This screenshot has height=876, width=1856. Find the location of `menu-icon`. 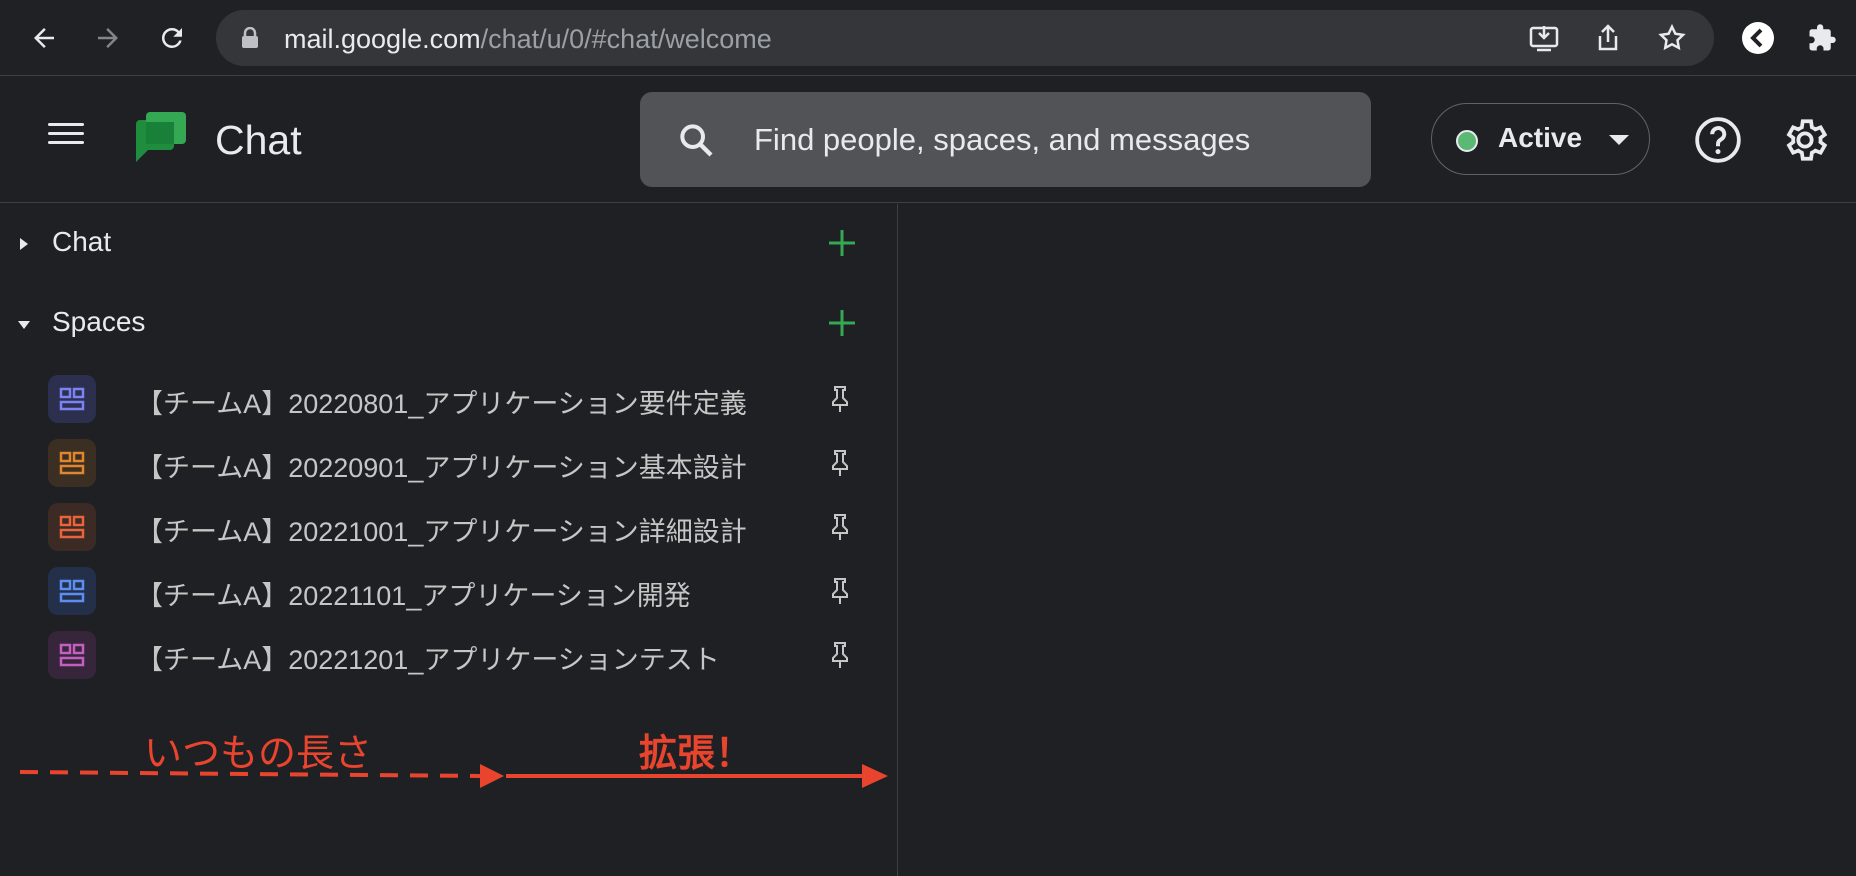

menu-icon is located at coordinates (72, 141).